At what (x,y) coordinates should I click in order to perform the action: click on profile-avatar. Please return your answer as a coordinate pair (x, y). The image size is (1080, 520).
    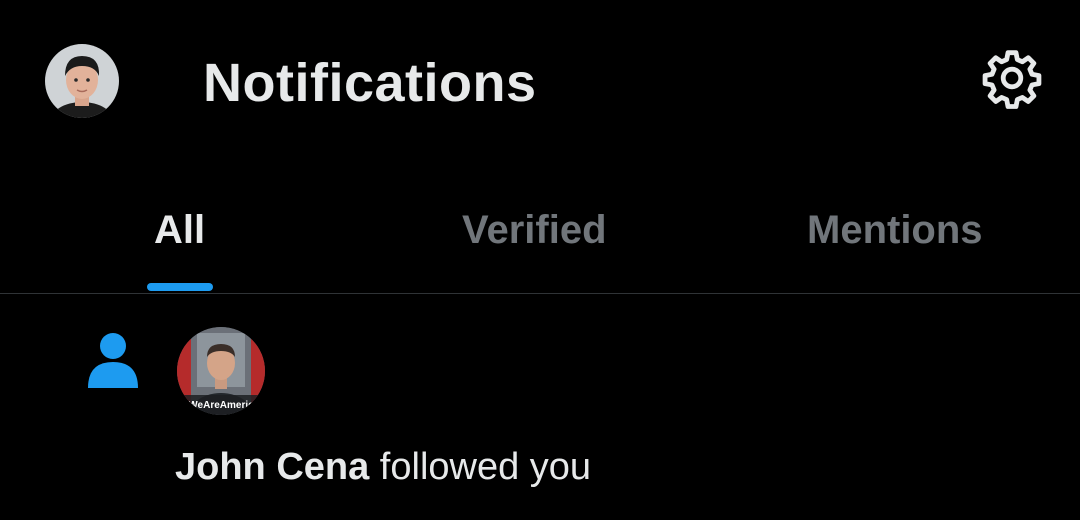
    Looking at the image, I should click on (82, 81).